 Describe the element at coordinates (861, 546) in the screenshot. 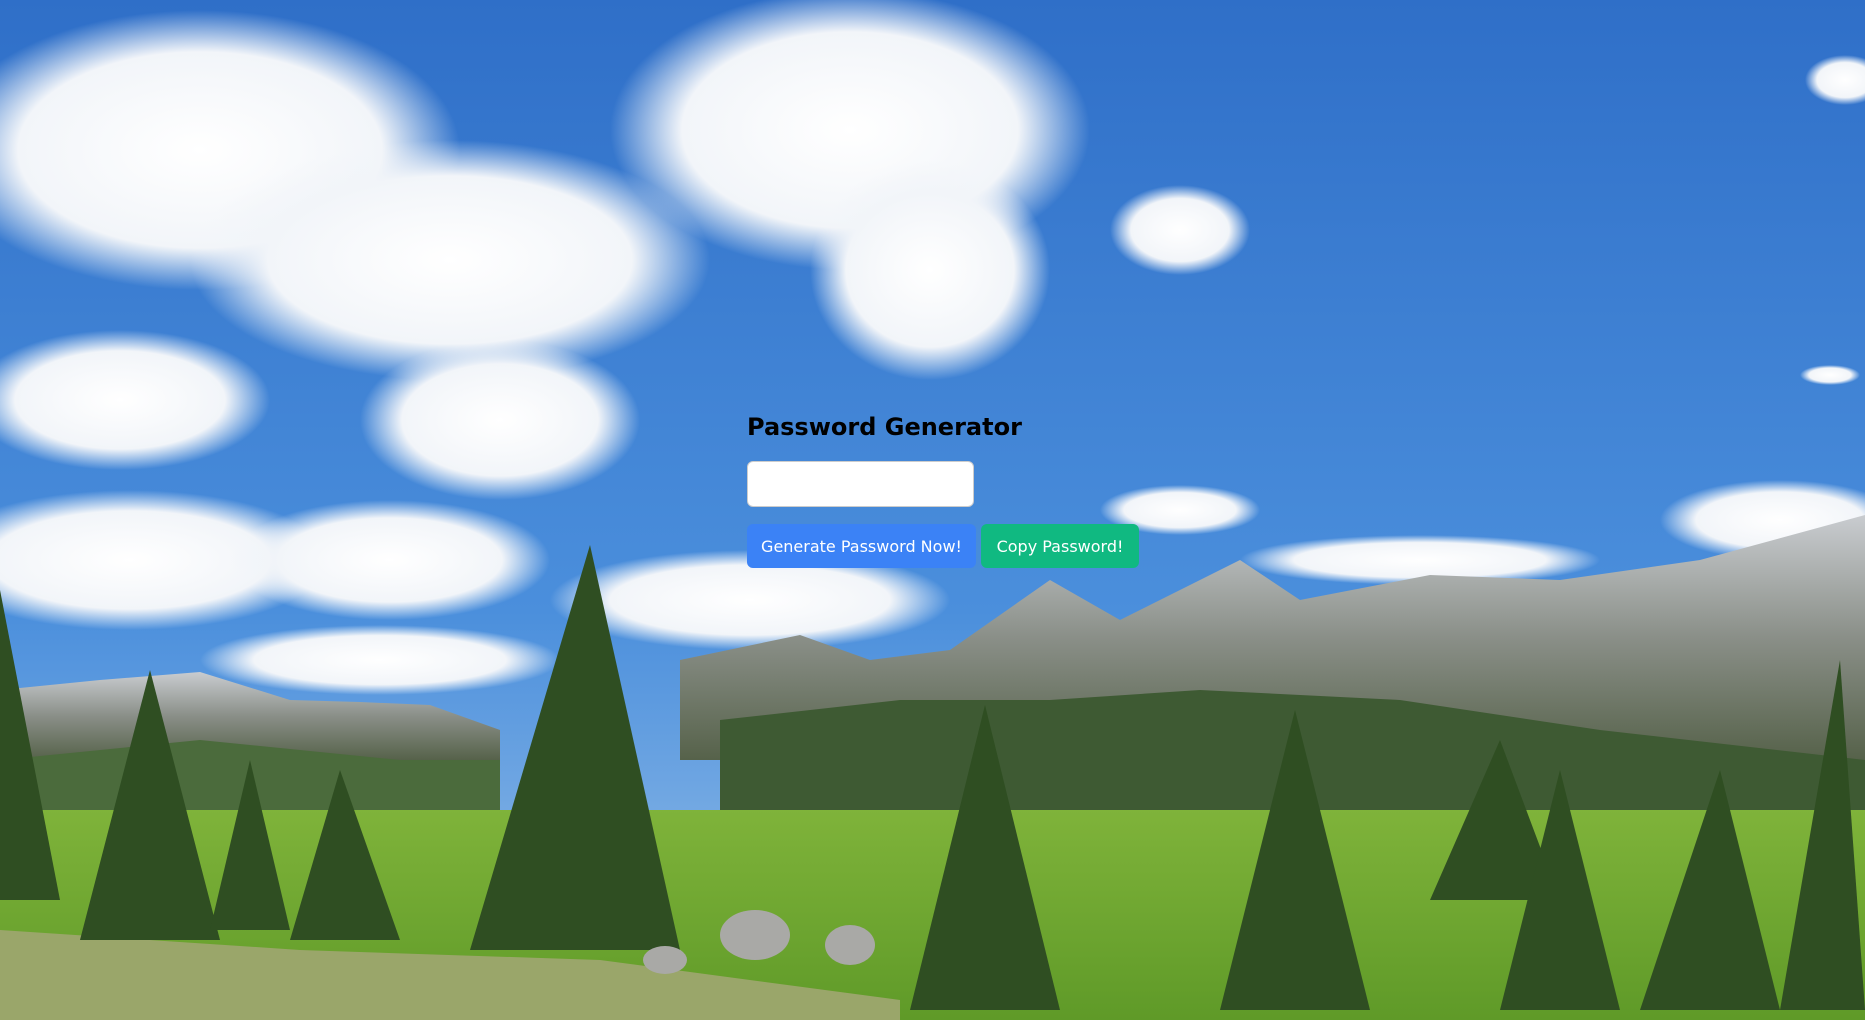

I see `generate-password-button: Generate Password Now!` at that location.